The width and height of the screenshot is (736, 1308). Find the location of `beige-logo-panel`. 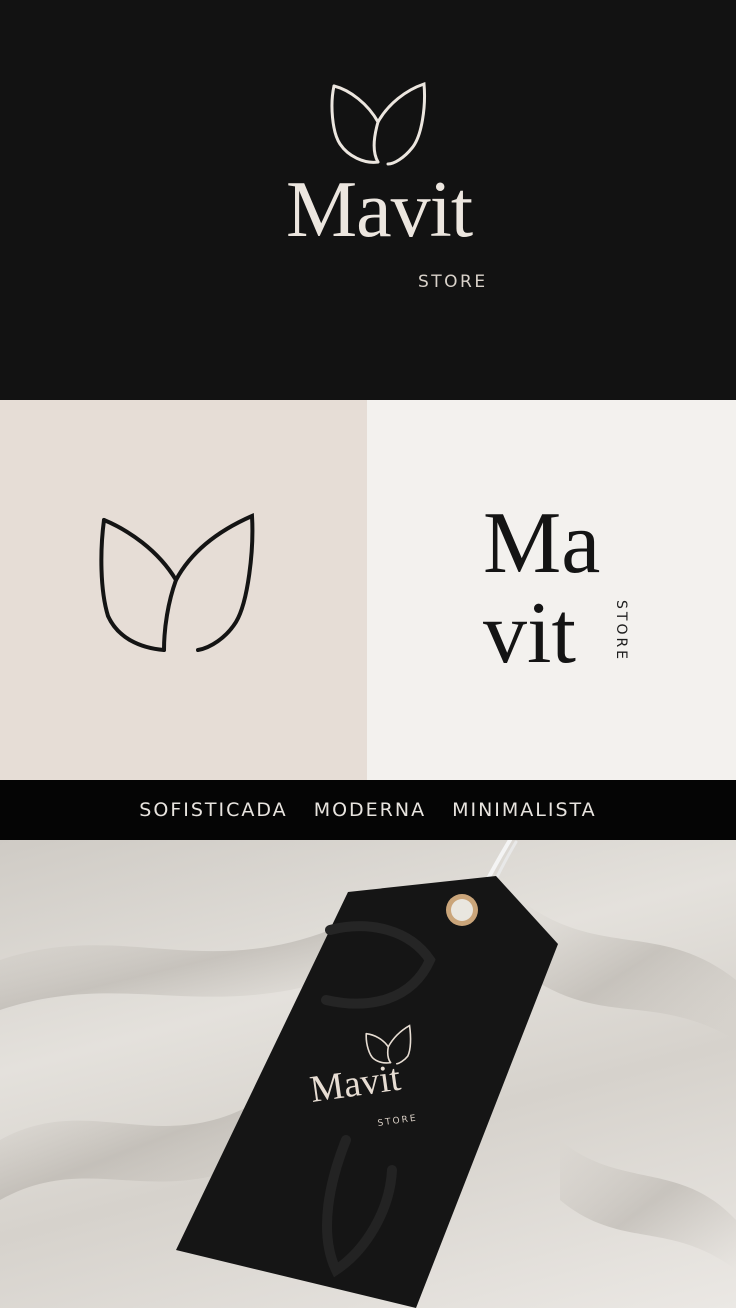

beige-logo-panel is located at coordinates (183, 590).